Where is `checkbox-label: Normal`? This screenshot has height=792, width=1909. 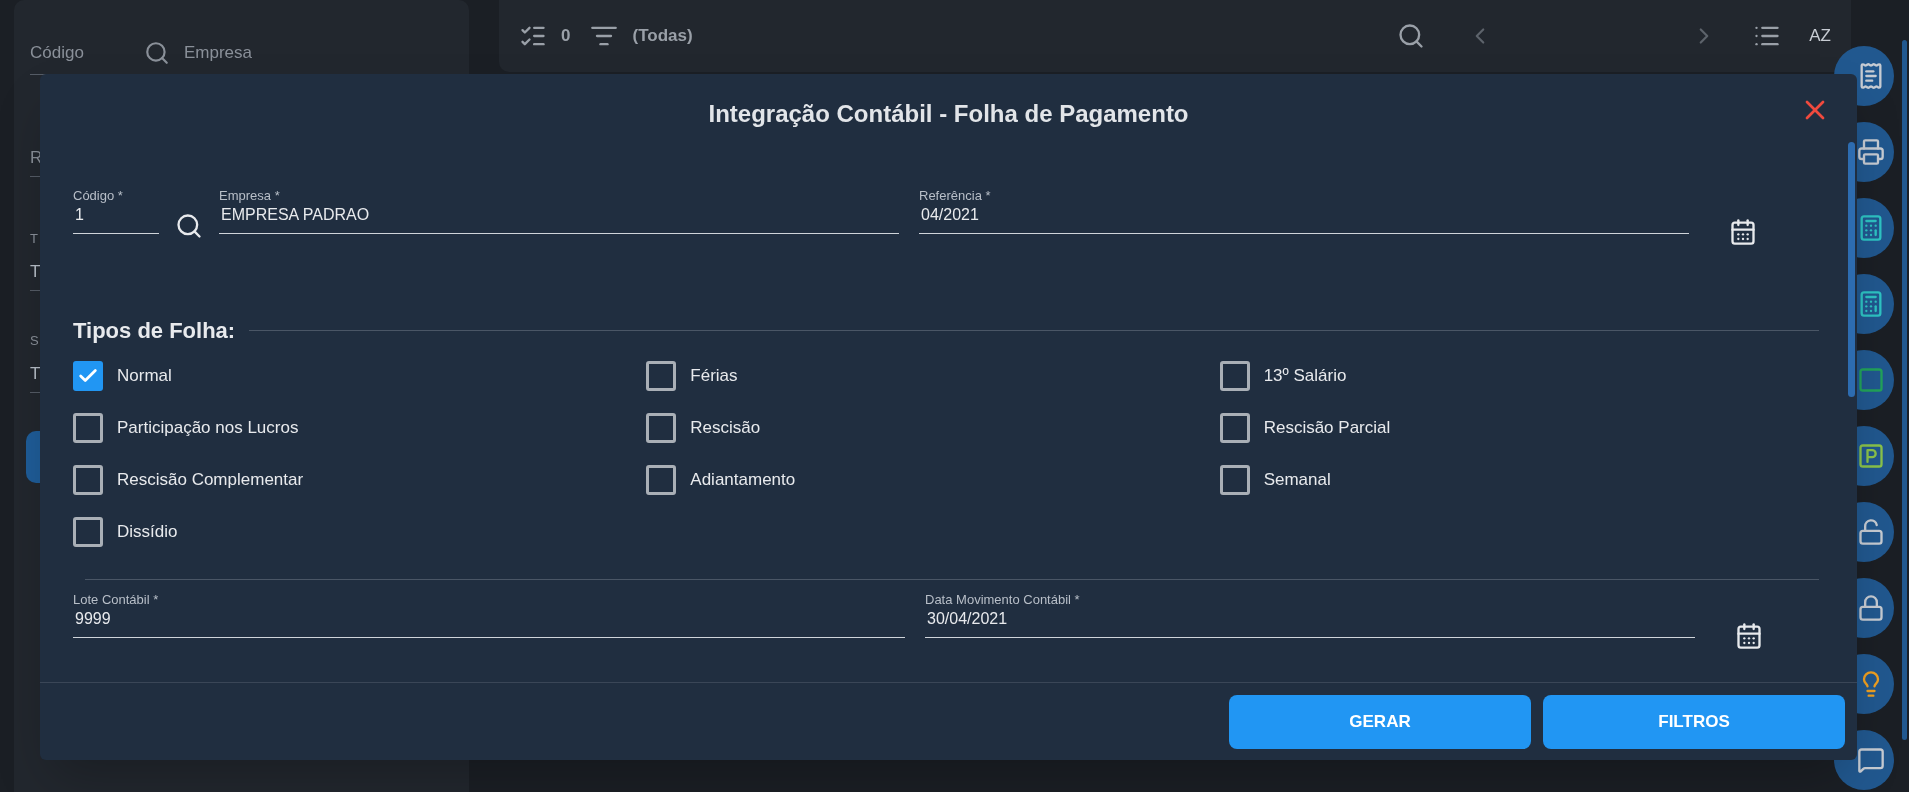 checkbox-label: Normal is located at coordinates (144, 376).